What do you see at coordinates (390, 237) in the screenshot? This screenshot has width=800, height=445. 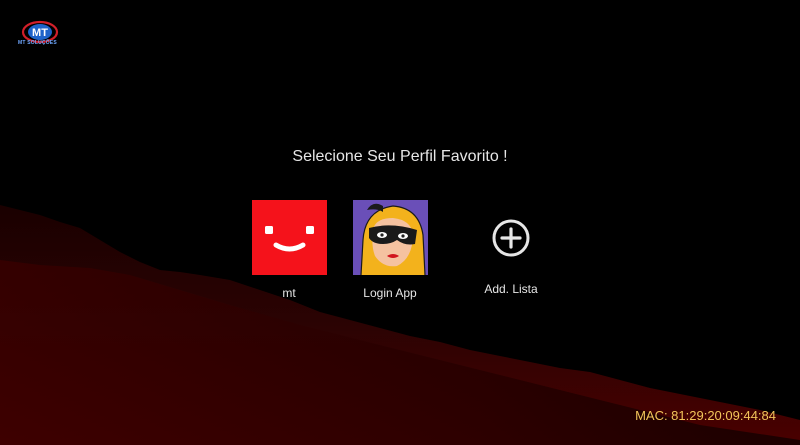 I see `masked-woman-avatar-icon` at bounding box center [390, 237].